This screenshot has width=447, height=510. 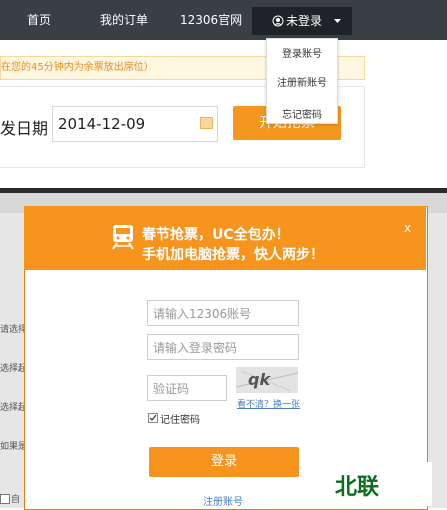 What do you see at coordinates (180, 420) in the screenshot?
I see `remember-password-label: 记住密码` at bounding box center [180, 420].